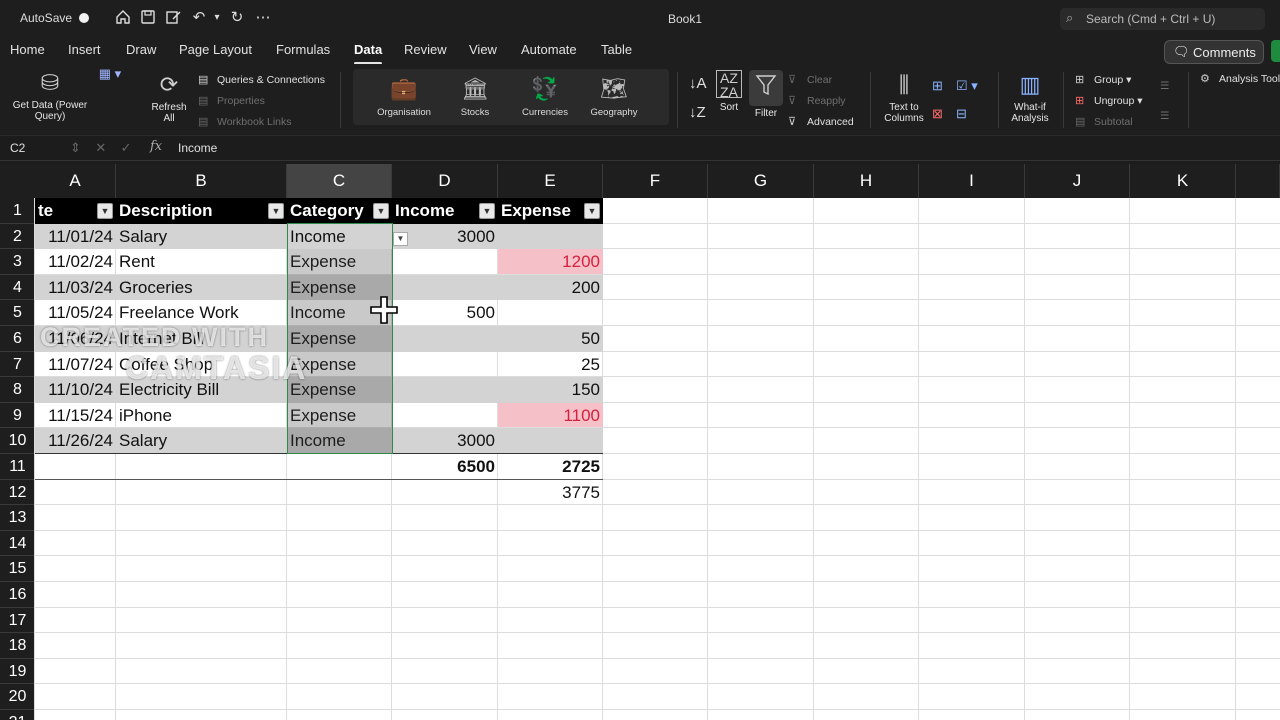 This screenshot has height=720, width=1280. What do you see at coordinates (729, 91) in the screenshot?
I see `sort-button: AZ ZA Sort` at bounding box center [729, 91].